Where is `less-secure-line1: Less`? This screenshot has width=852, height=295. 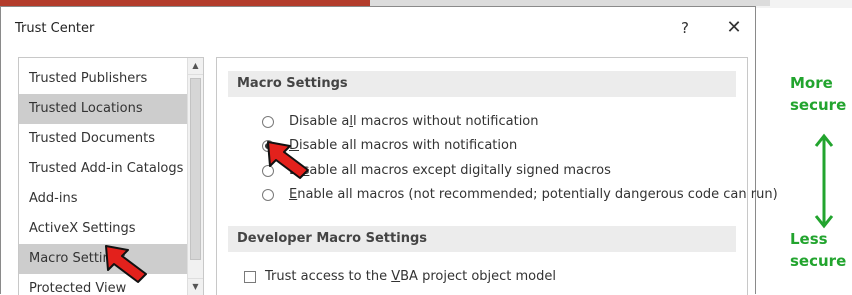 less-secure-line1: Less is located at coordinates (809, 239).